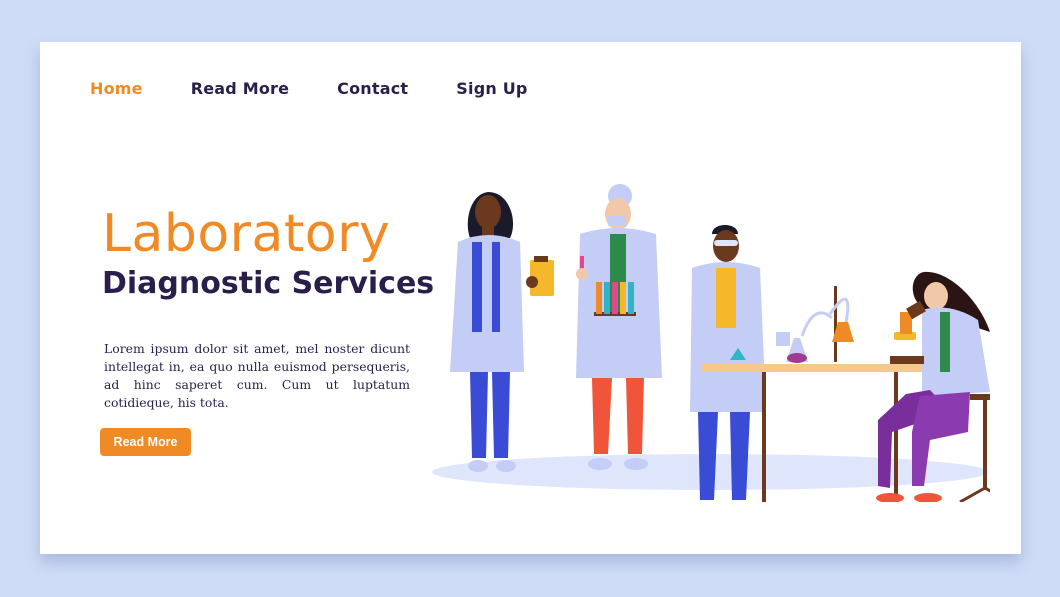 This screenshot has width=1060, height=597. What do you see at coordinates (502, 332) in the screenshot?
I see `scientist-clipboard-icon` at bounding box center [502, 332].